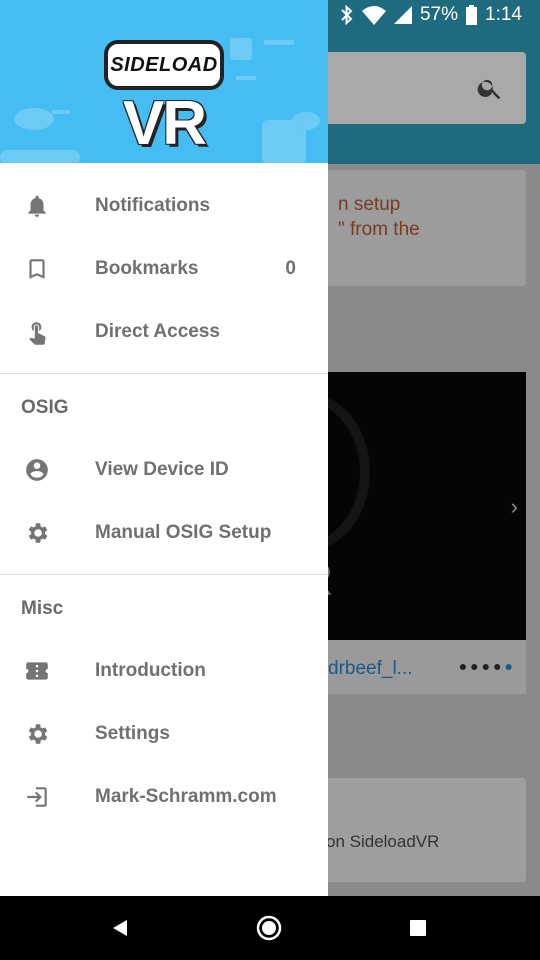 The height and width of the screenshot is (960, 540). What do you see at coordinates (489, 89) in the screenshot?
I see `search-icon` at bounding box center [489, 89].